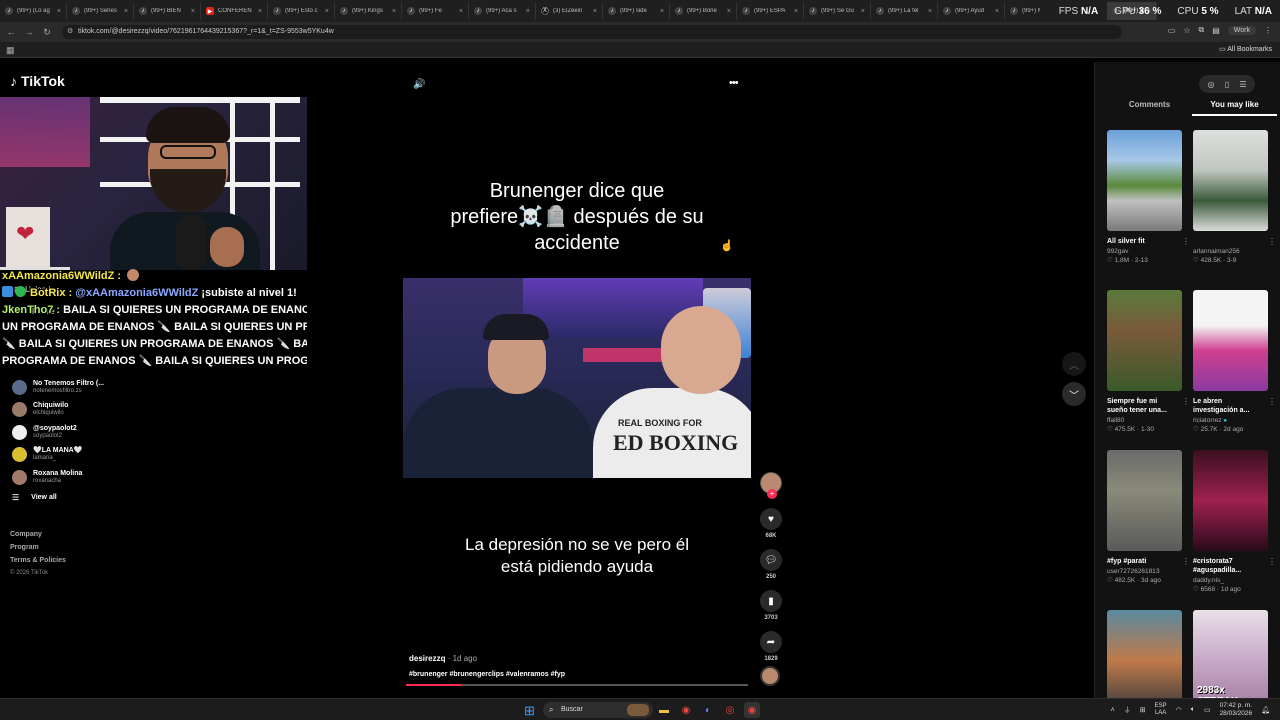  What do you see at coordinates (157, 477) in the screenshot?
I see `following-item: Roxana Molina roxanacha` at bounding box center [157, 477].